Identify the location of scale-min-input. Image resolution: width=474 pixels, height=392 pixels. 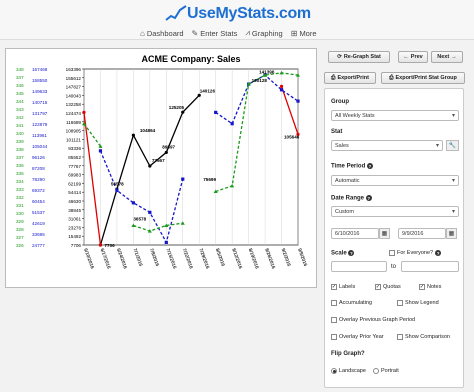
(359, 266).